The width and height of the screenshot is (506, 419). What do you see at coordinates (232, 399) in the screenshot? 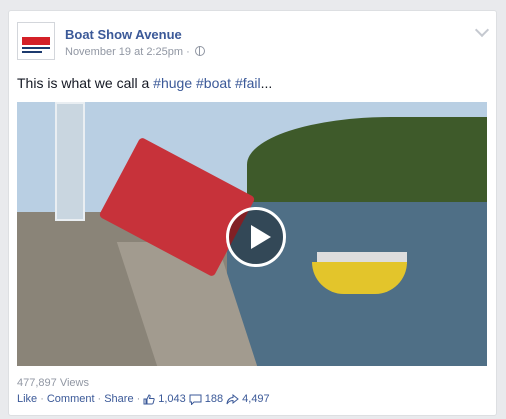
I see `share-icon` at bounding box center [232, 399].